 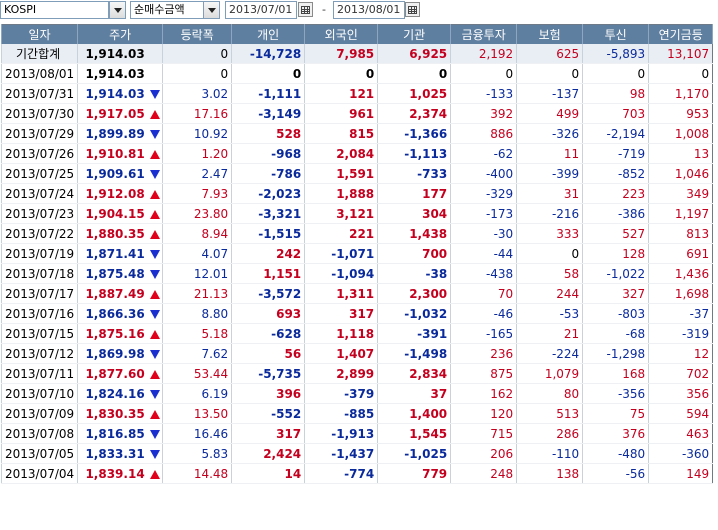 I want to click on col-change: 등락폭, so click(x=197, y=34).